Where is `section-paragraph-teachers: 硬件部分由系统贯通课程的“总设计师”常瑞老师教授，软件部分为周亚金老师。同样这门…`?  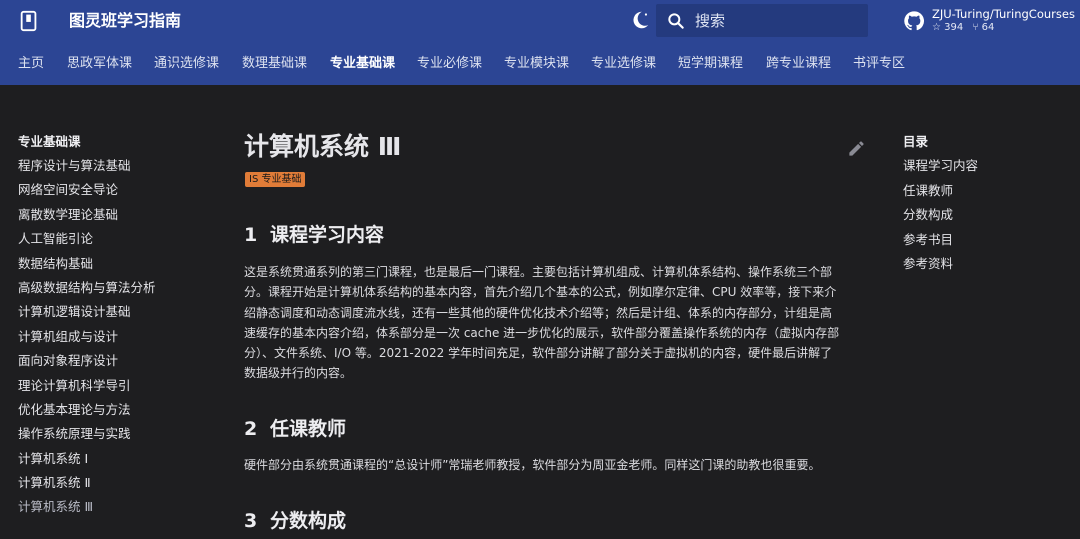
section-paragraph-teachers: 硬件部分由系统贯通课程的“总设计师”常瑞老师教授，软件部分为周亚金老师。同样这门… is located at coordinates (557, 465).